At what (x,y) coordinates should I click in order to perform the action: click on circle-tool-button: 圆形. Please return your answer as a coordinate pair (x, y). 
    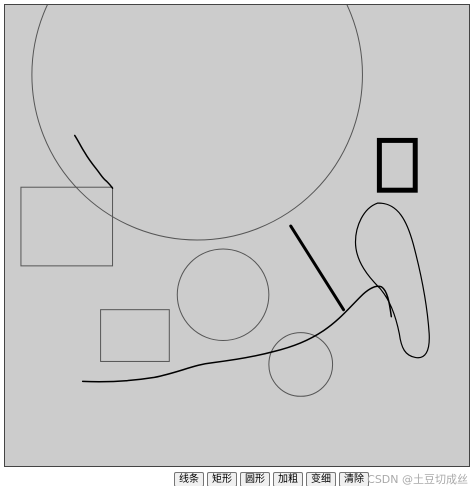
    Looking at the image, I should click on (255, 479).